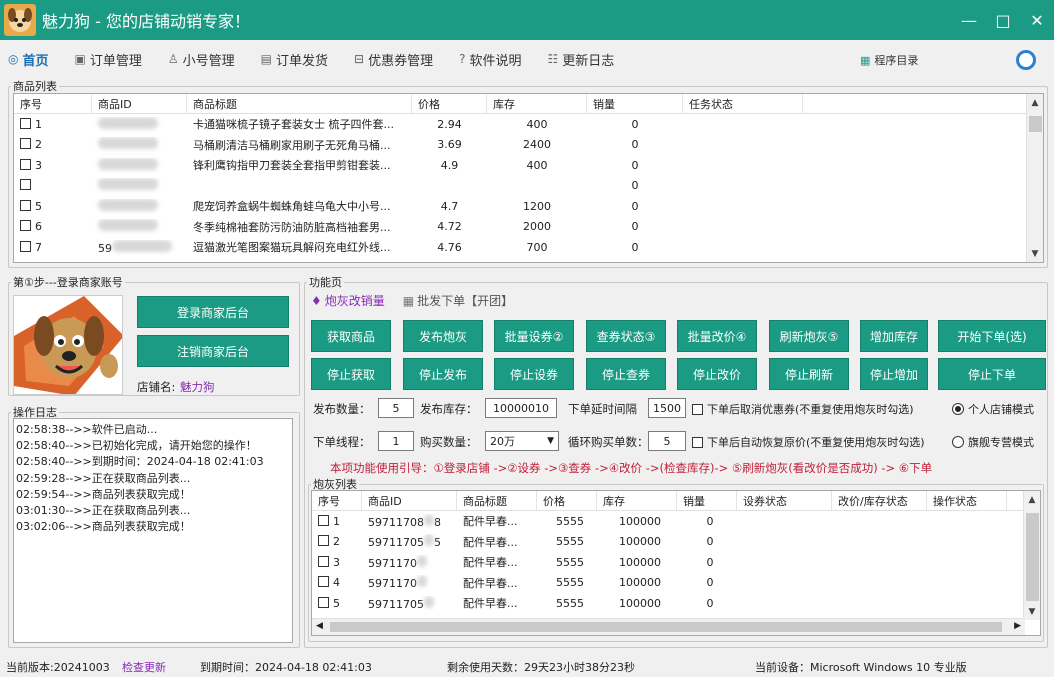 This screenshot has height=677, width=1054. Describe the element at coordinates (528, 247) in the screenshot. I see `table-row: 7 59 逗猫激光笔图案猫玩具解闷充电红外线... 4.76 700 0` at that location.